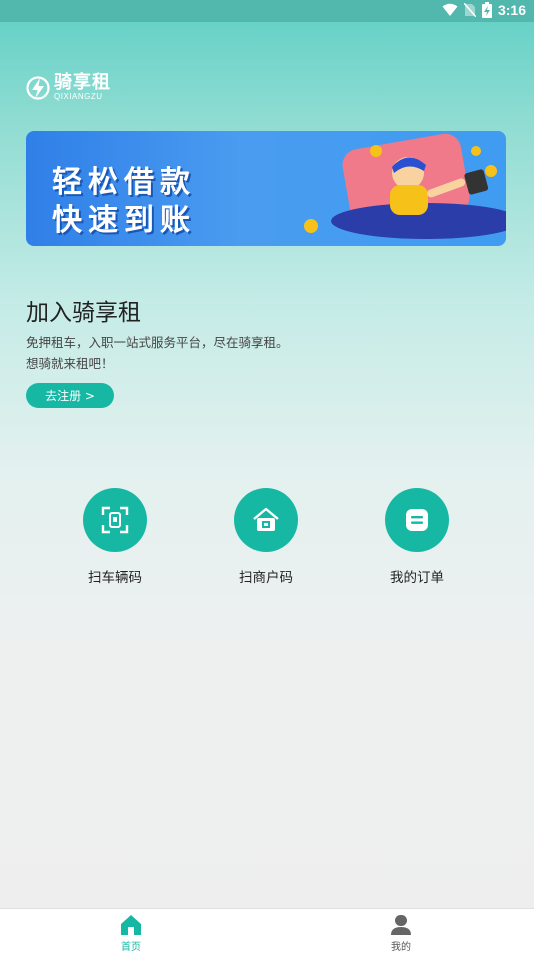  What do you see at coordinates (157, 342) in the screenshot?
I see `join-desc-line-1: 免押租车，入职一站式服务平台，尽在骑享租。` at bounding box center [157, 342].